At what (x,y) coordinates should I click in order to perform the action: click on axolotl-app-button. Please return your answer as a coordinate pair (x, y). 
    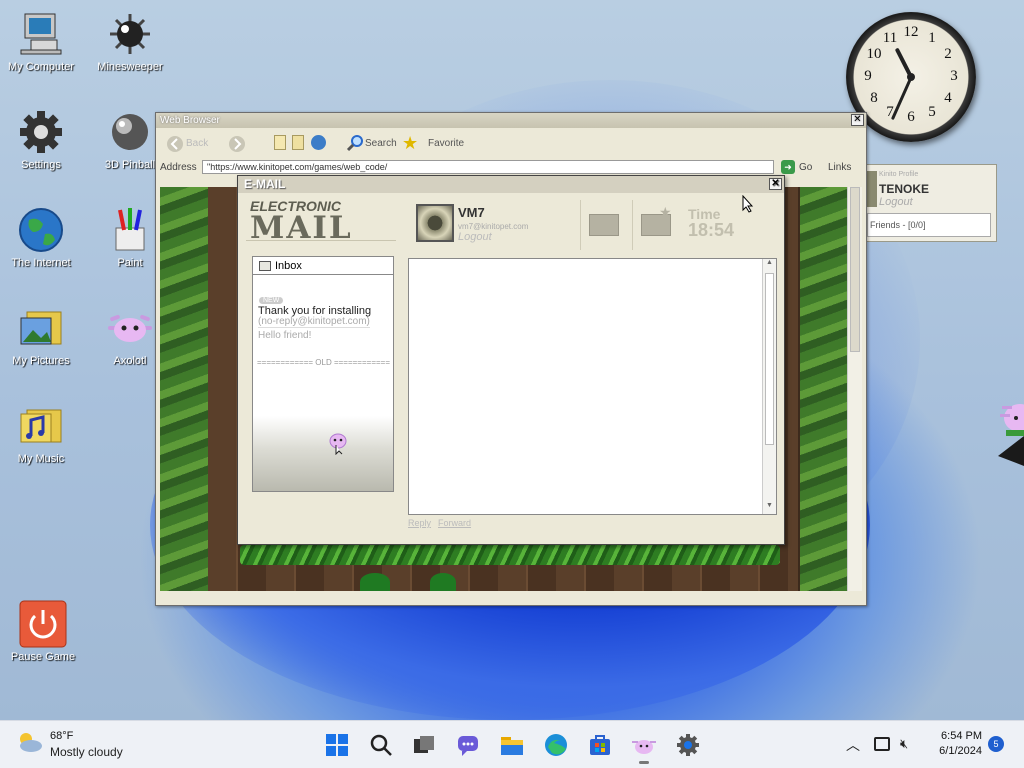
    Looking at the image, I should click on (644, 748).